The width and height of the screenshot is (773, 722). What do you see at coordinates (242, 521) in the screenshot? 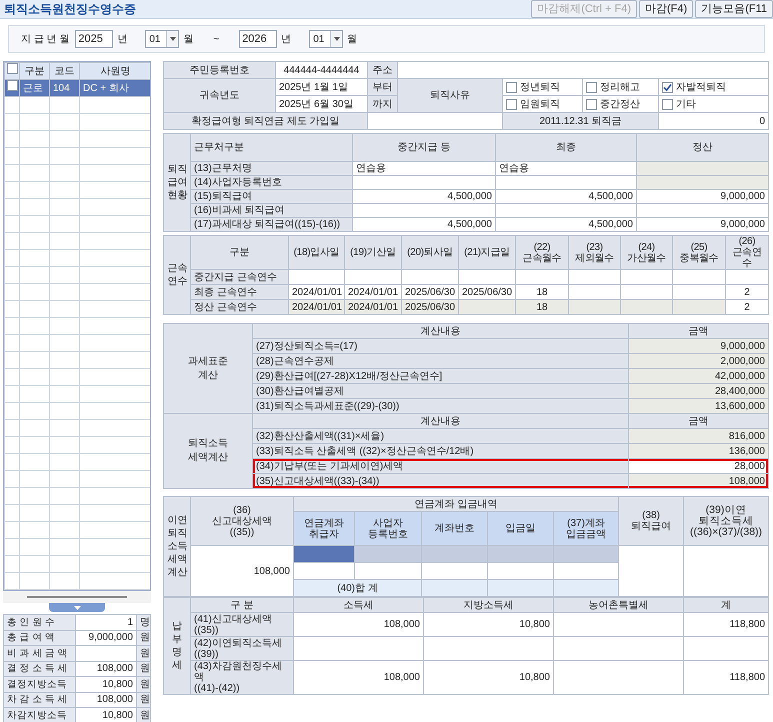
I see `column-header: (36) 신고대상세액 ((35))` at bounding box center [242, 521].